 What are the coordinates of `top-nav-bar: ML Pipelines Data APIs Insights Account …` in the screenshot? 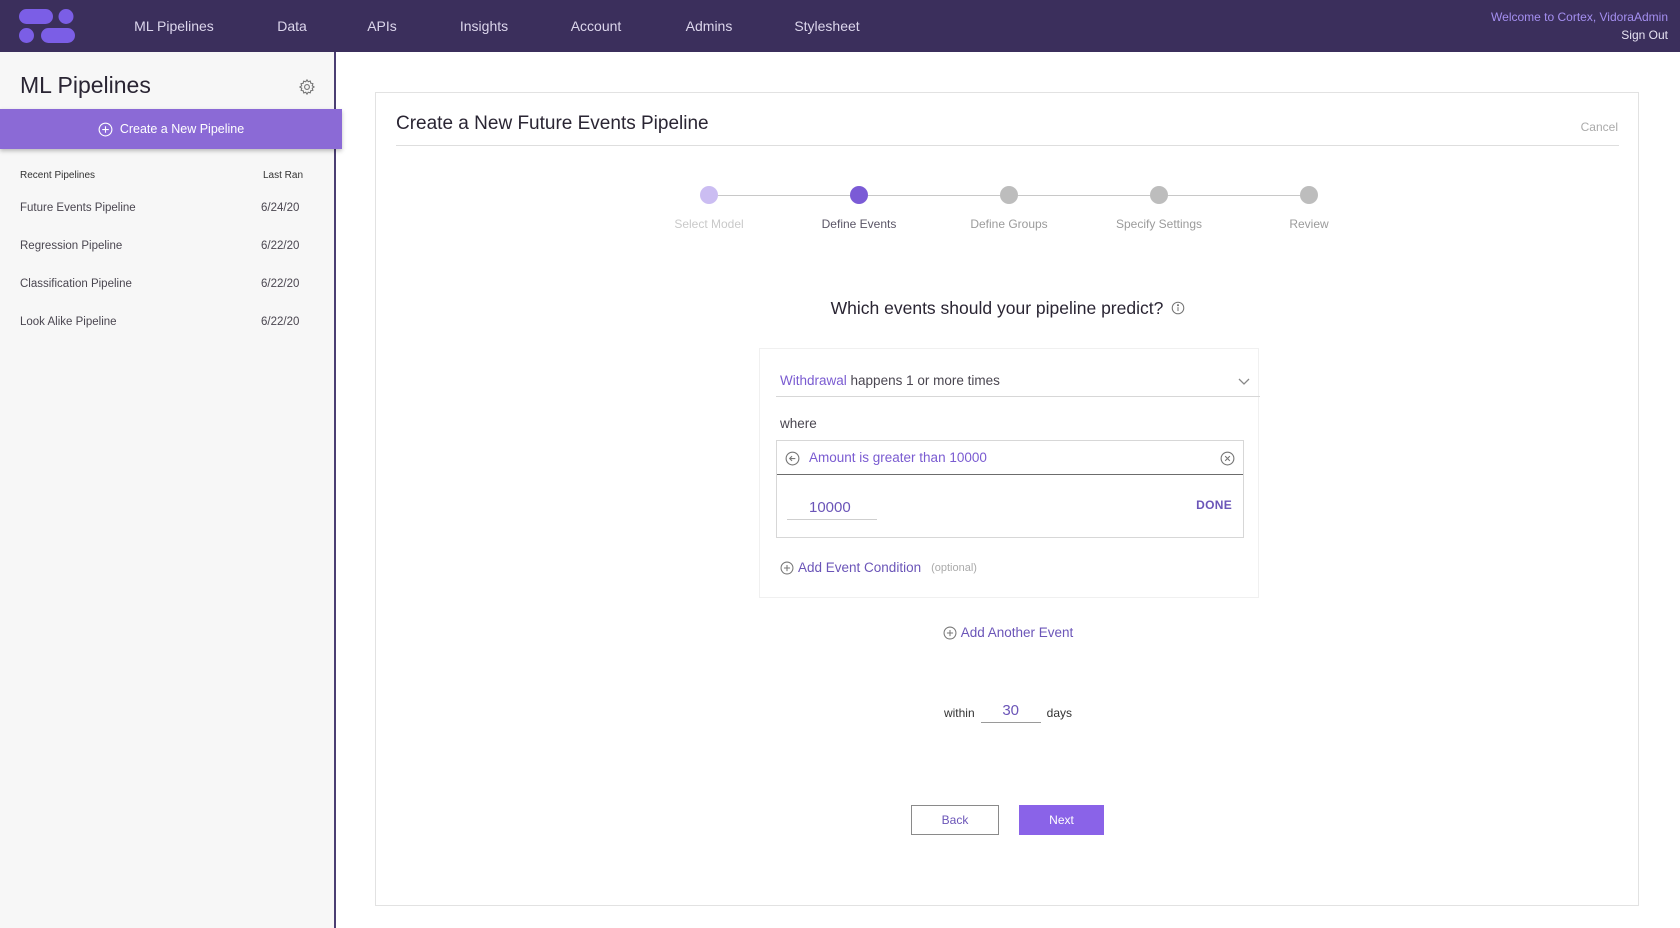 It's located at (840, 26).